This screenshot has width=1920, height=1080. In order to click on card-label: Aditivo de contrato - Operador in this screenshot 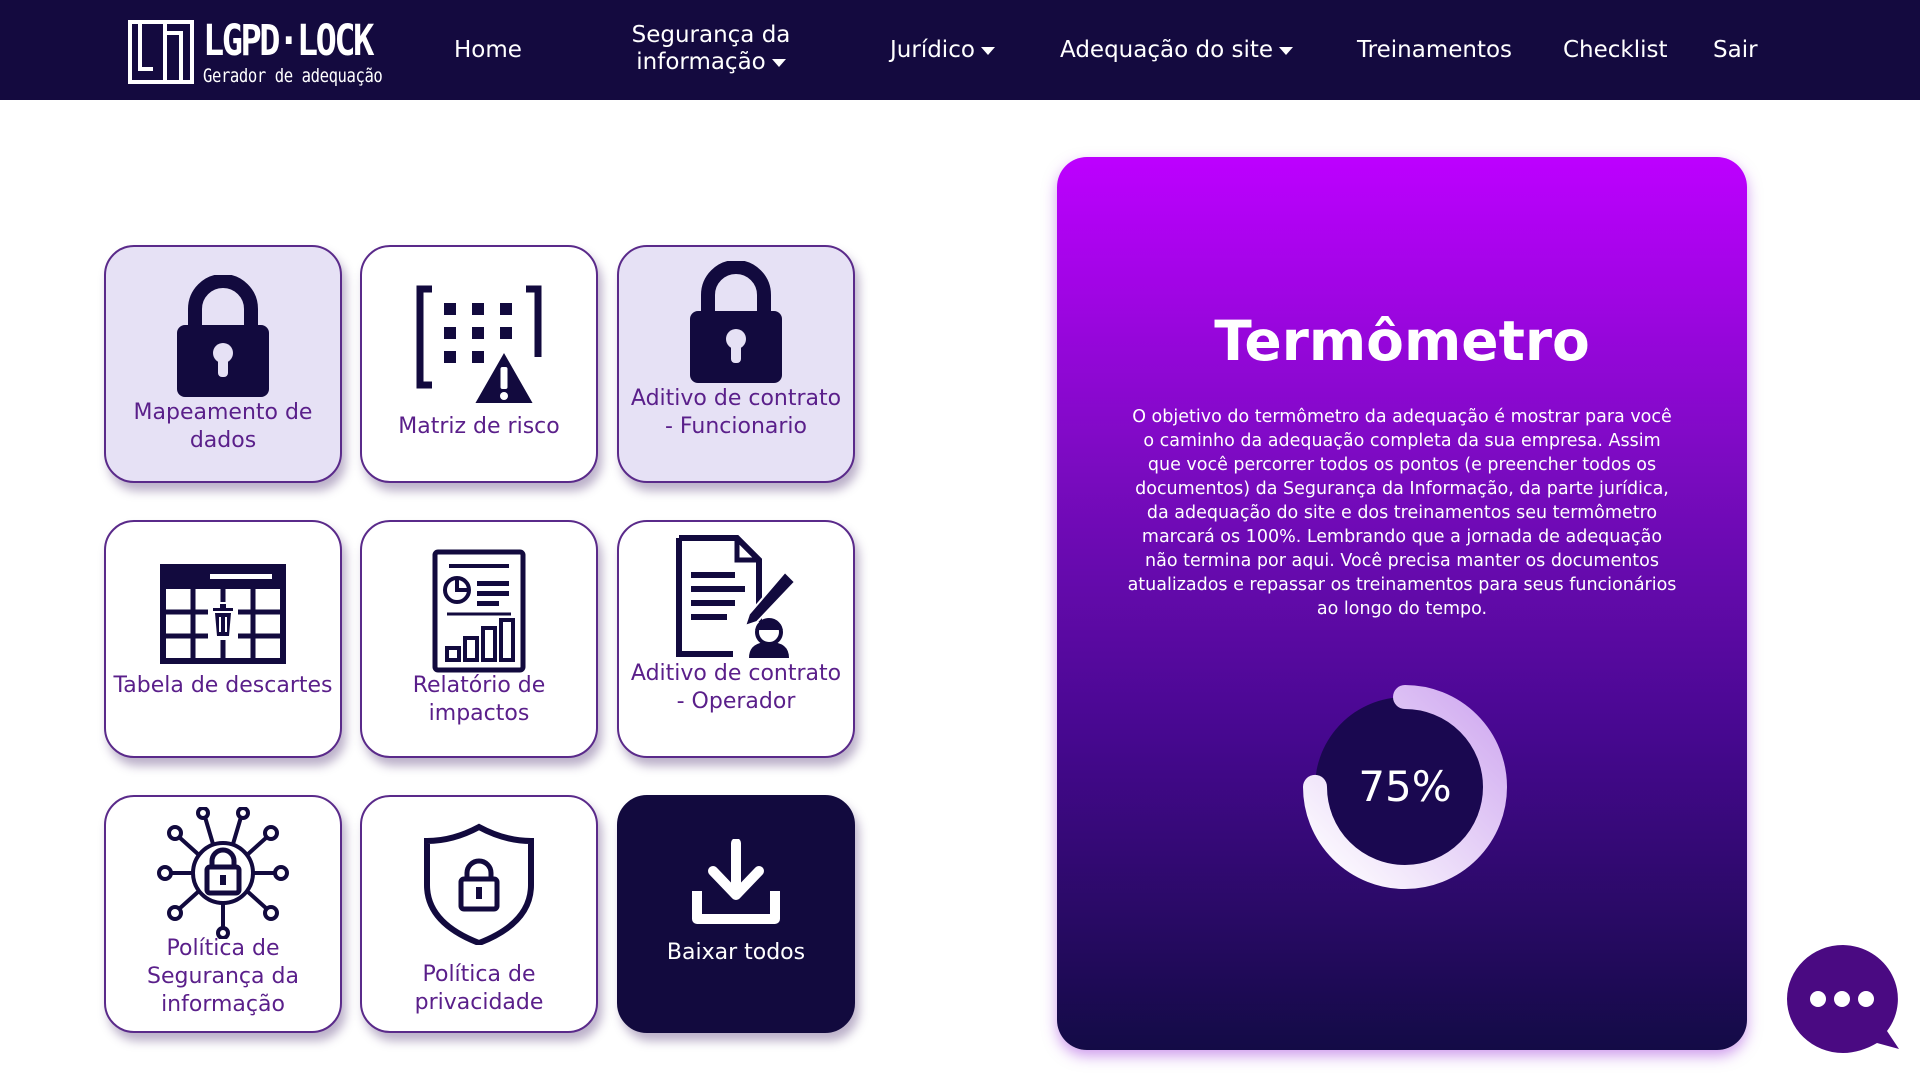, I will do `click(736, 687)`.